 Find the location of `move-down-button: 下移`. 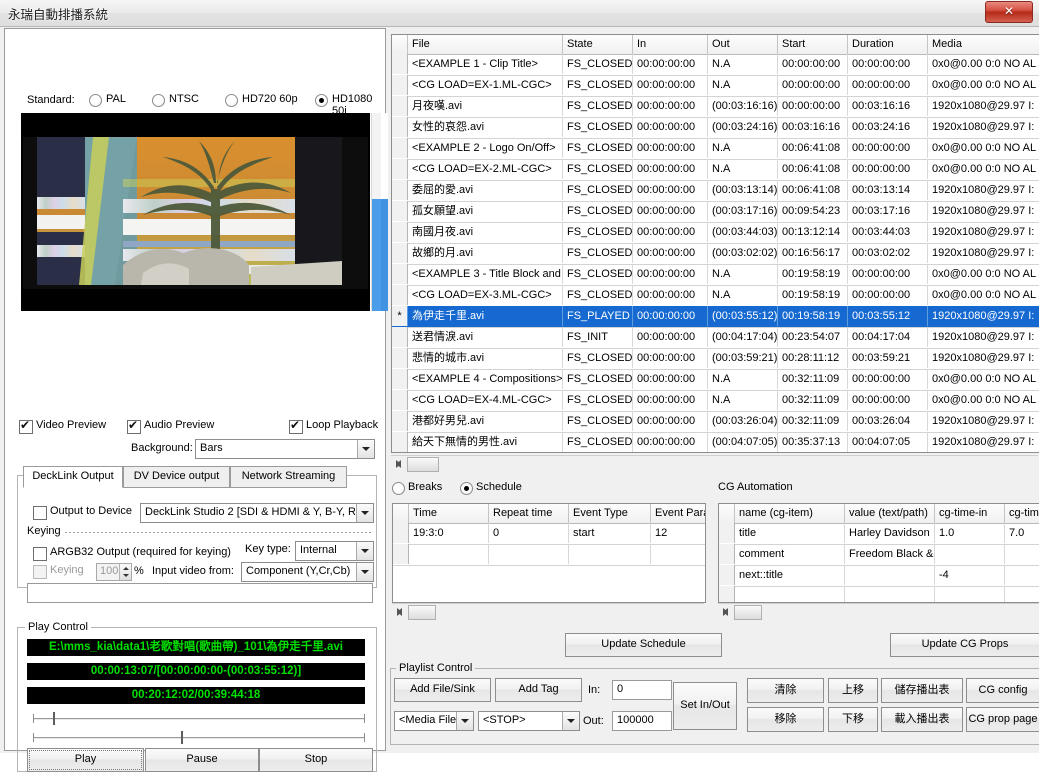

move-down-button: 下移 is located at coordinates (853, 719).